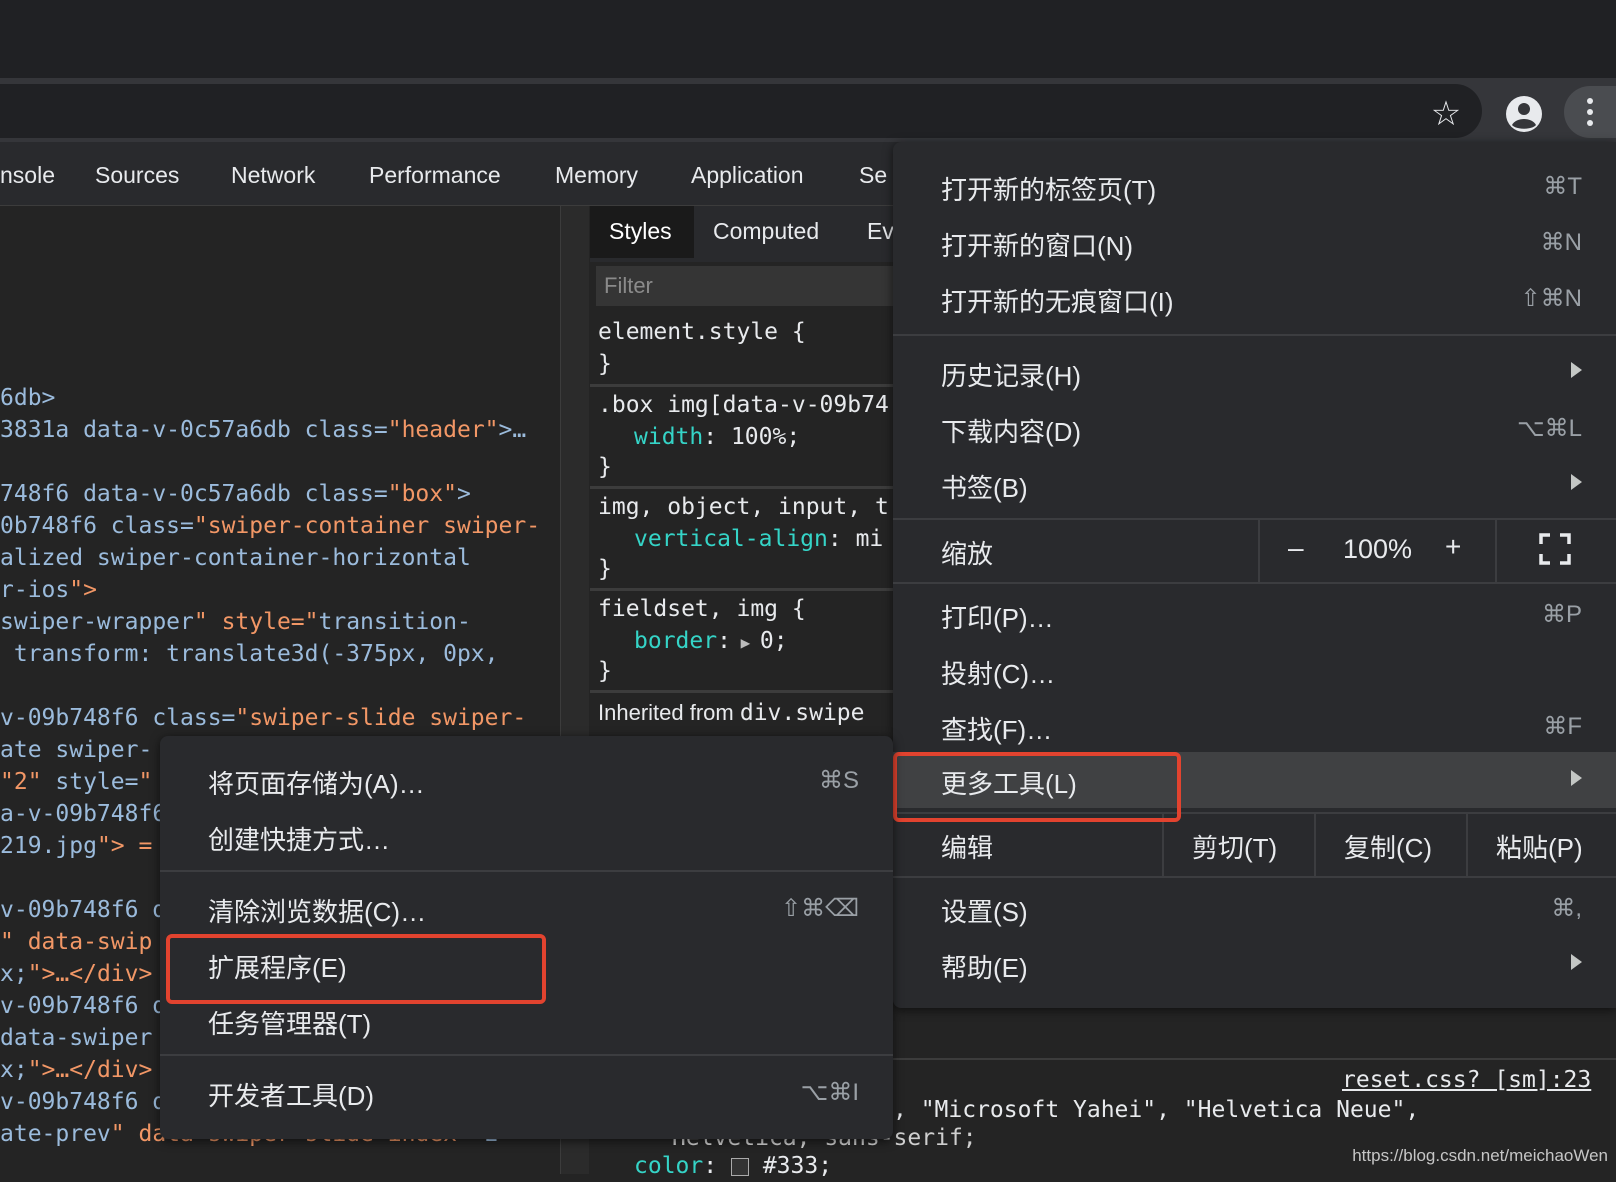 Image resolution: width=1616 pixels, height=1182 pixels. What do you see at coordinates (1254, 614) in the screenshot?
I see `menu-print: 打印(P)… ⌘P` at bounding box center [1254, 614].